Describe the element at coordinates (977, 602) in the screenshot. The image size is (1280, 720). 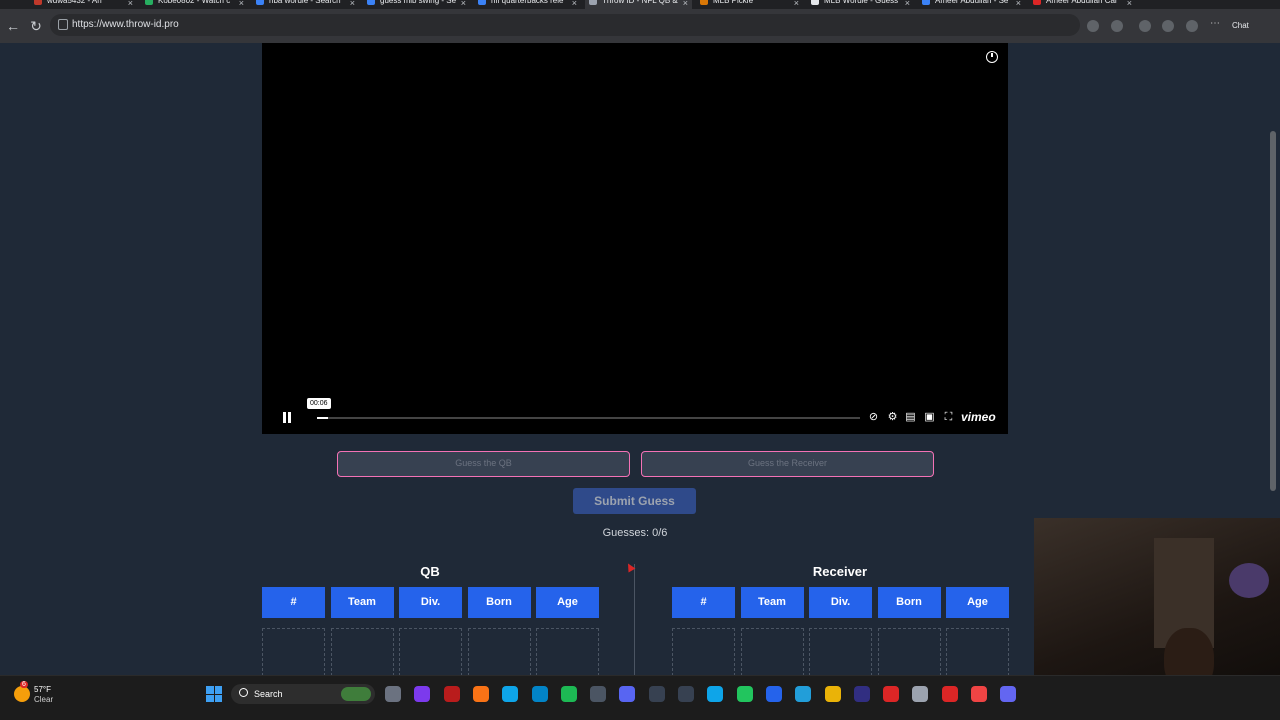
I see `receiver-column-header: Age` at that location.